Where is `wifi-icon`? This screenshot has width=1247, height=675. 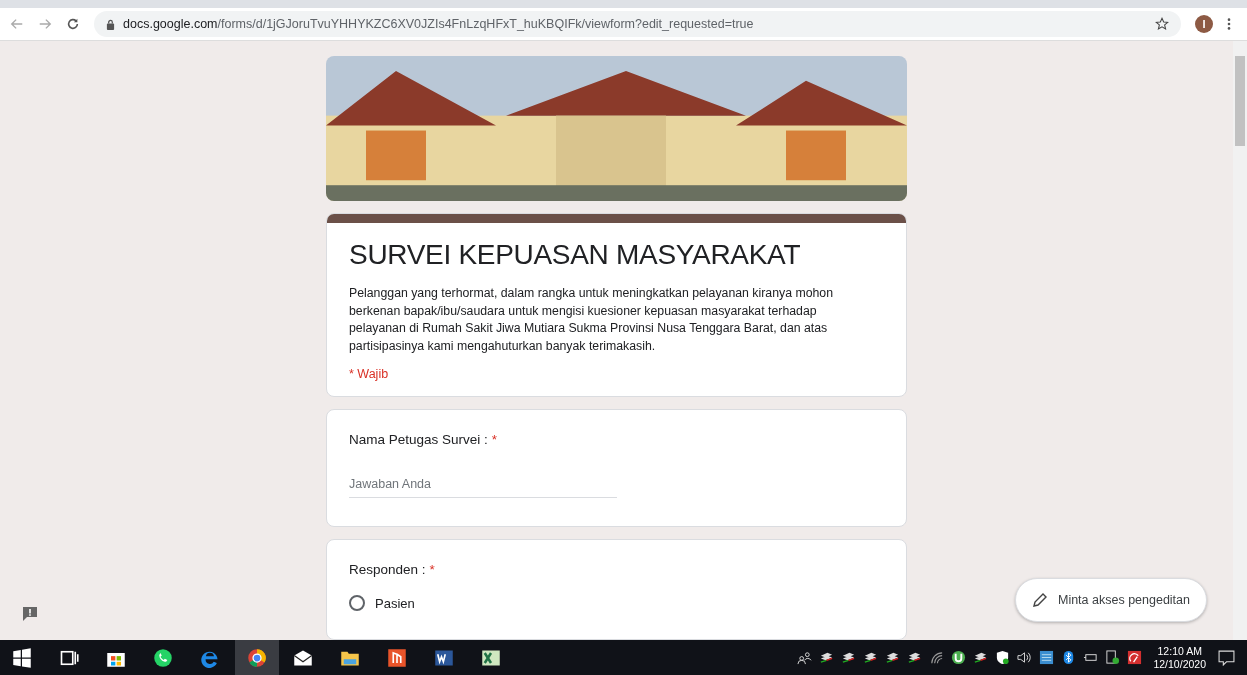 wifi-icon is located at coordinates (937, 657).